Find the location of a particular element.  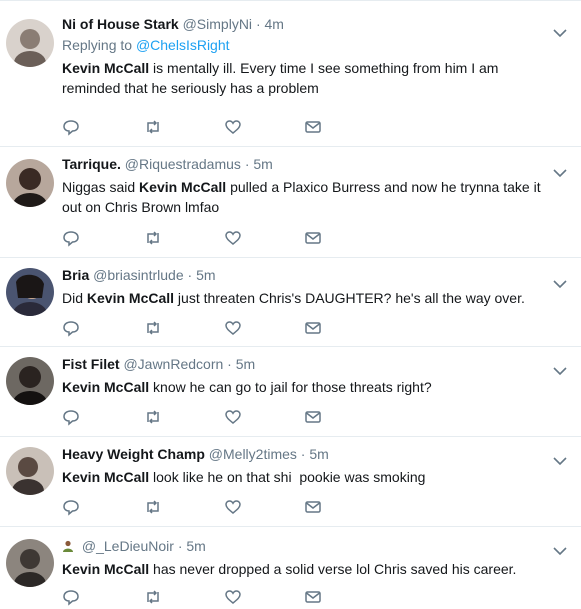

tweet-header: Heavy Weight Champ @Melly2times · 5m is located at coordinates (306, 454).